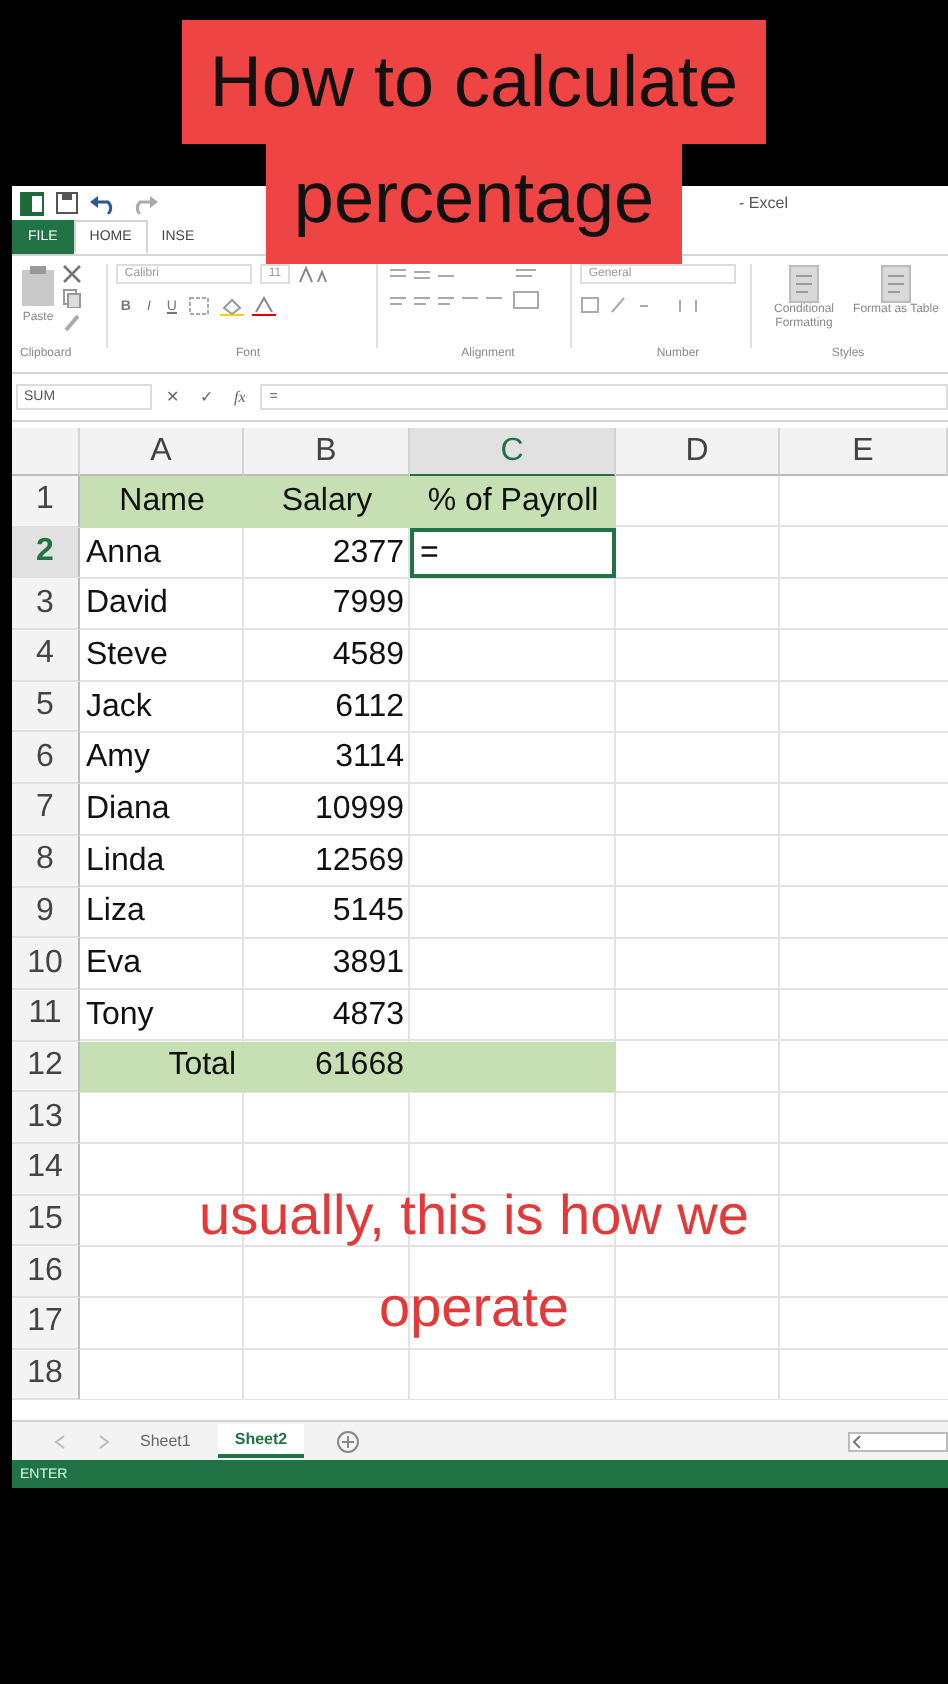 The width and height of the screenshot is (948, 1684). Describe the element at coordinates (72, 298) in the screenshot. I see `copy-icon` at that location.